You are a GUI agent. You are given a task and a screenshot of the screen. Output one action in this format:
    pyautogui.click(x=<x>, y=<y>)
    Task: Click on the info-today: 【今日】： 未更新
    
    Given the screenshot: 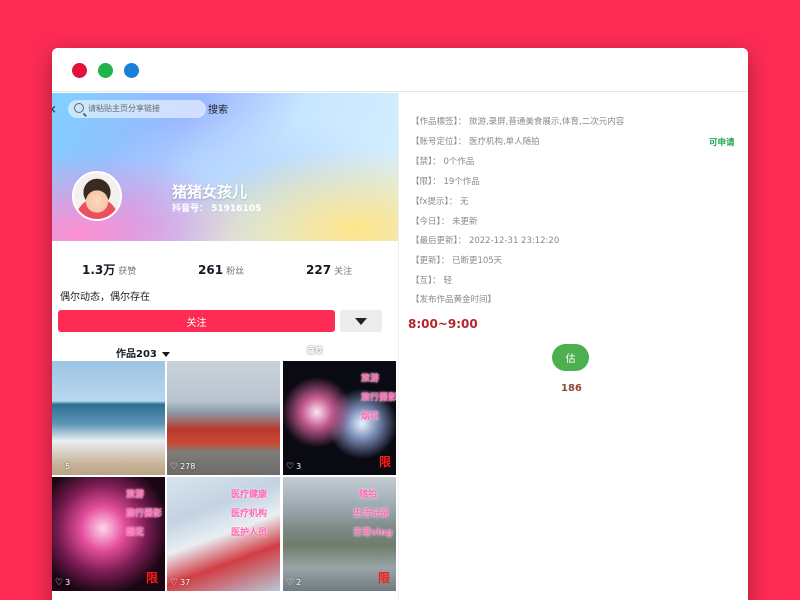 What is the action you would take?
    pyautogui.click(x=444, y=222)
    